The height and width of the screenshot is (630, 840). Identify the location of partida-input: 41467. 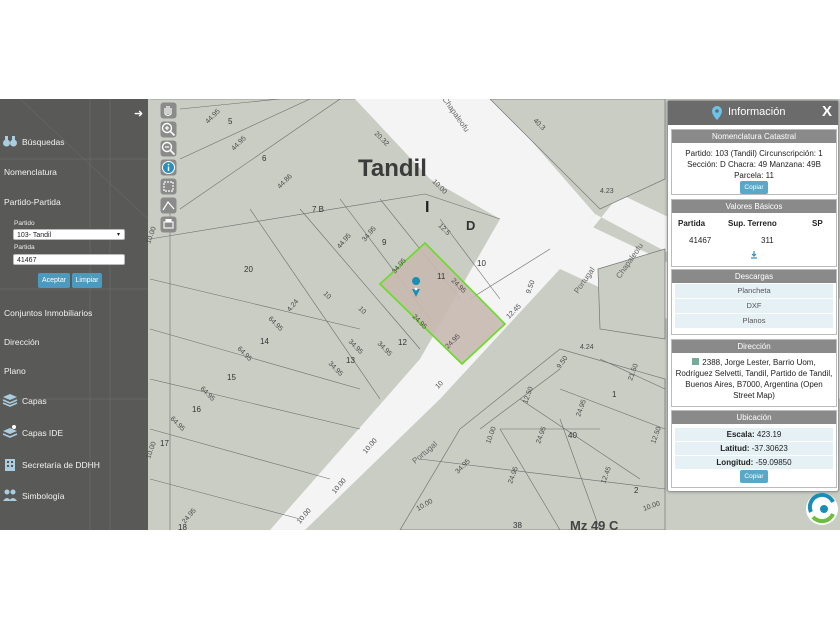
(69, 259).